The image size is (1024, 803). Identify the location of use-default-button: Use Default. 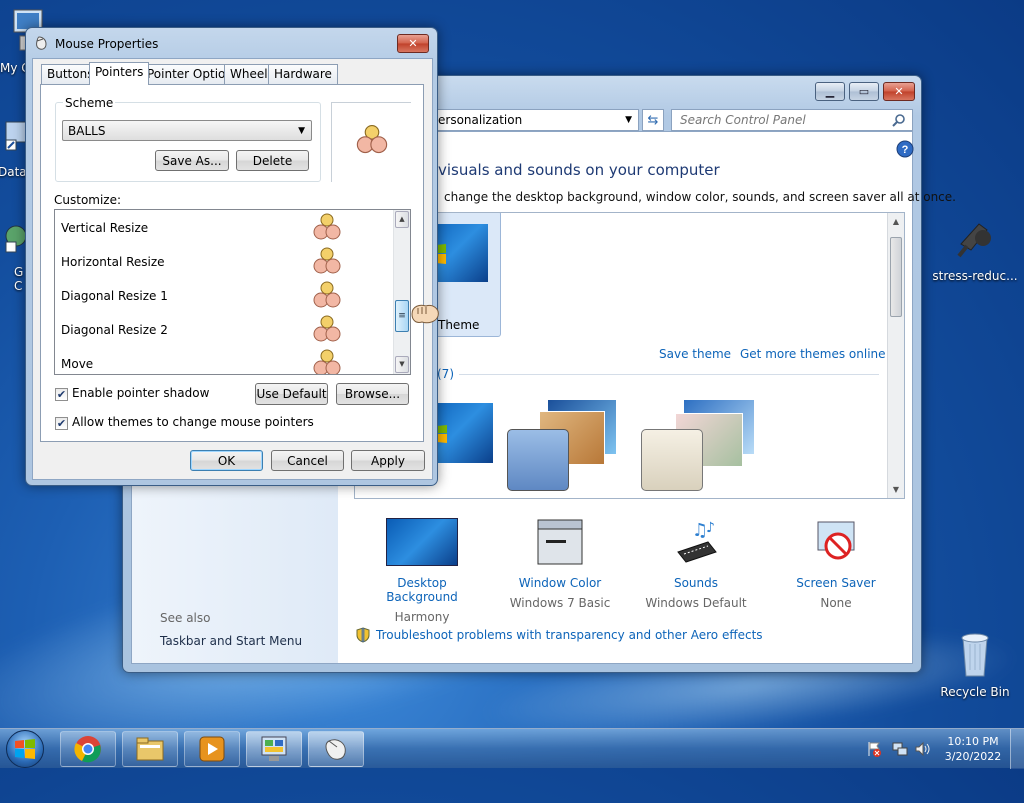
(291, 394).